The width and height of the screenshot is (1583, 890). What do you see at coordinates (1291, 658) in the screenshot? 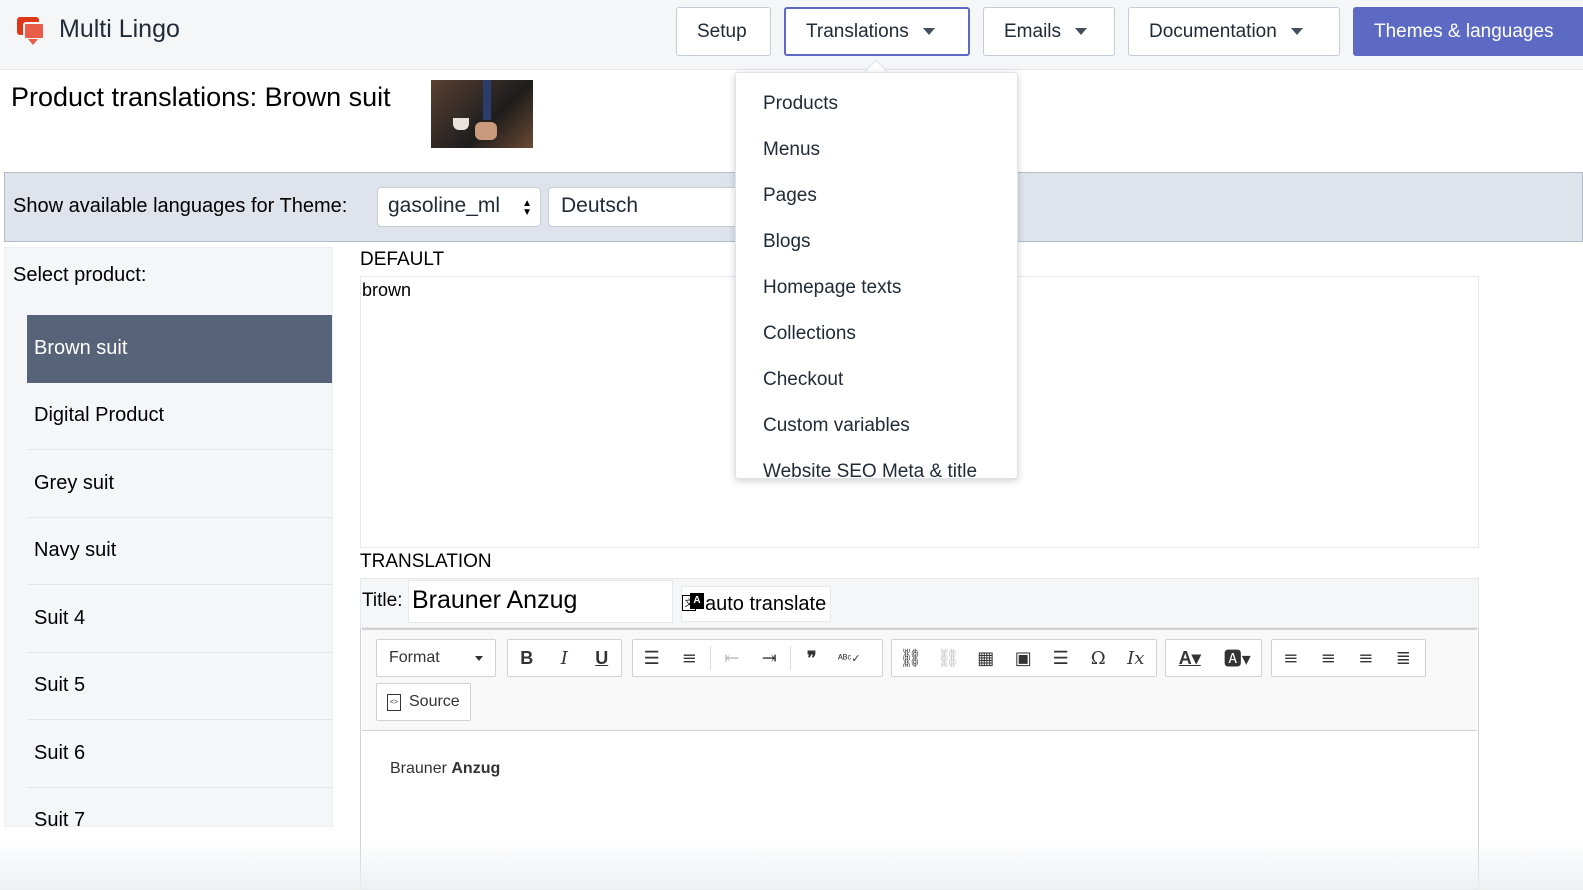
I see `align-left-icon: ≡` at bounding box center [1291, 658].